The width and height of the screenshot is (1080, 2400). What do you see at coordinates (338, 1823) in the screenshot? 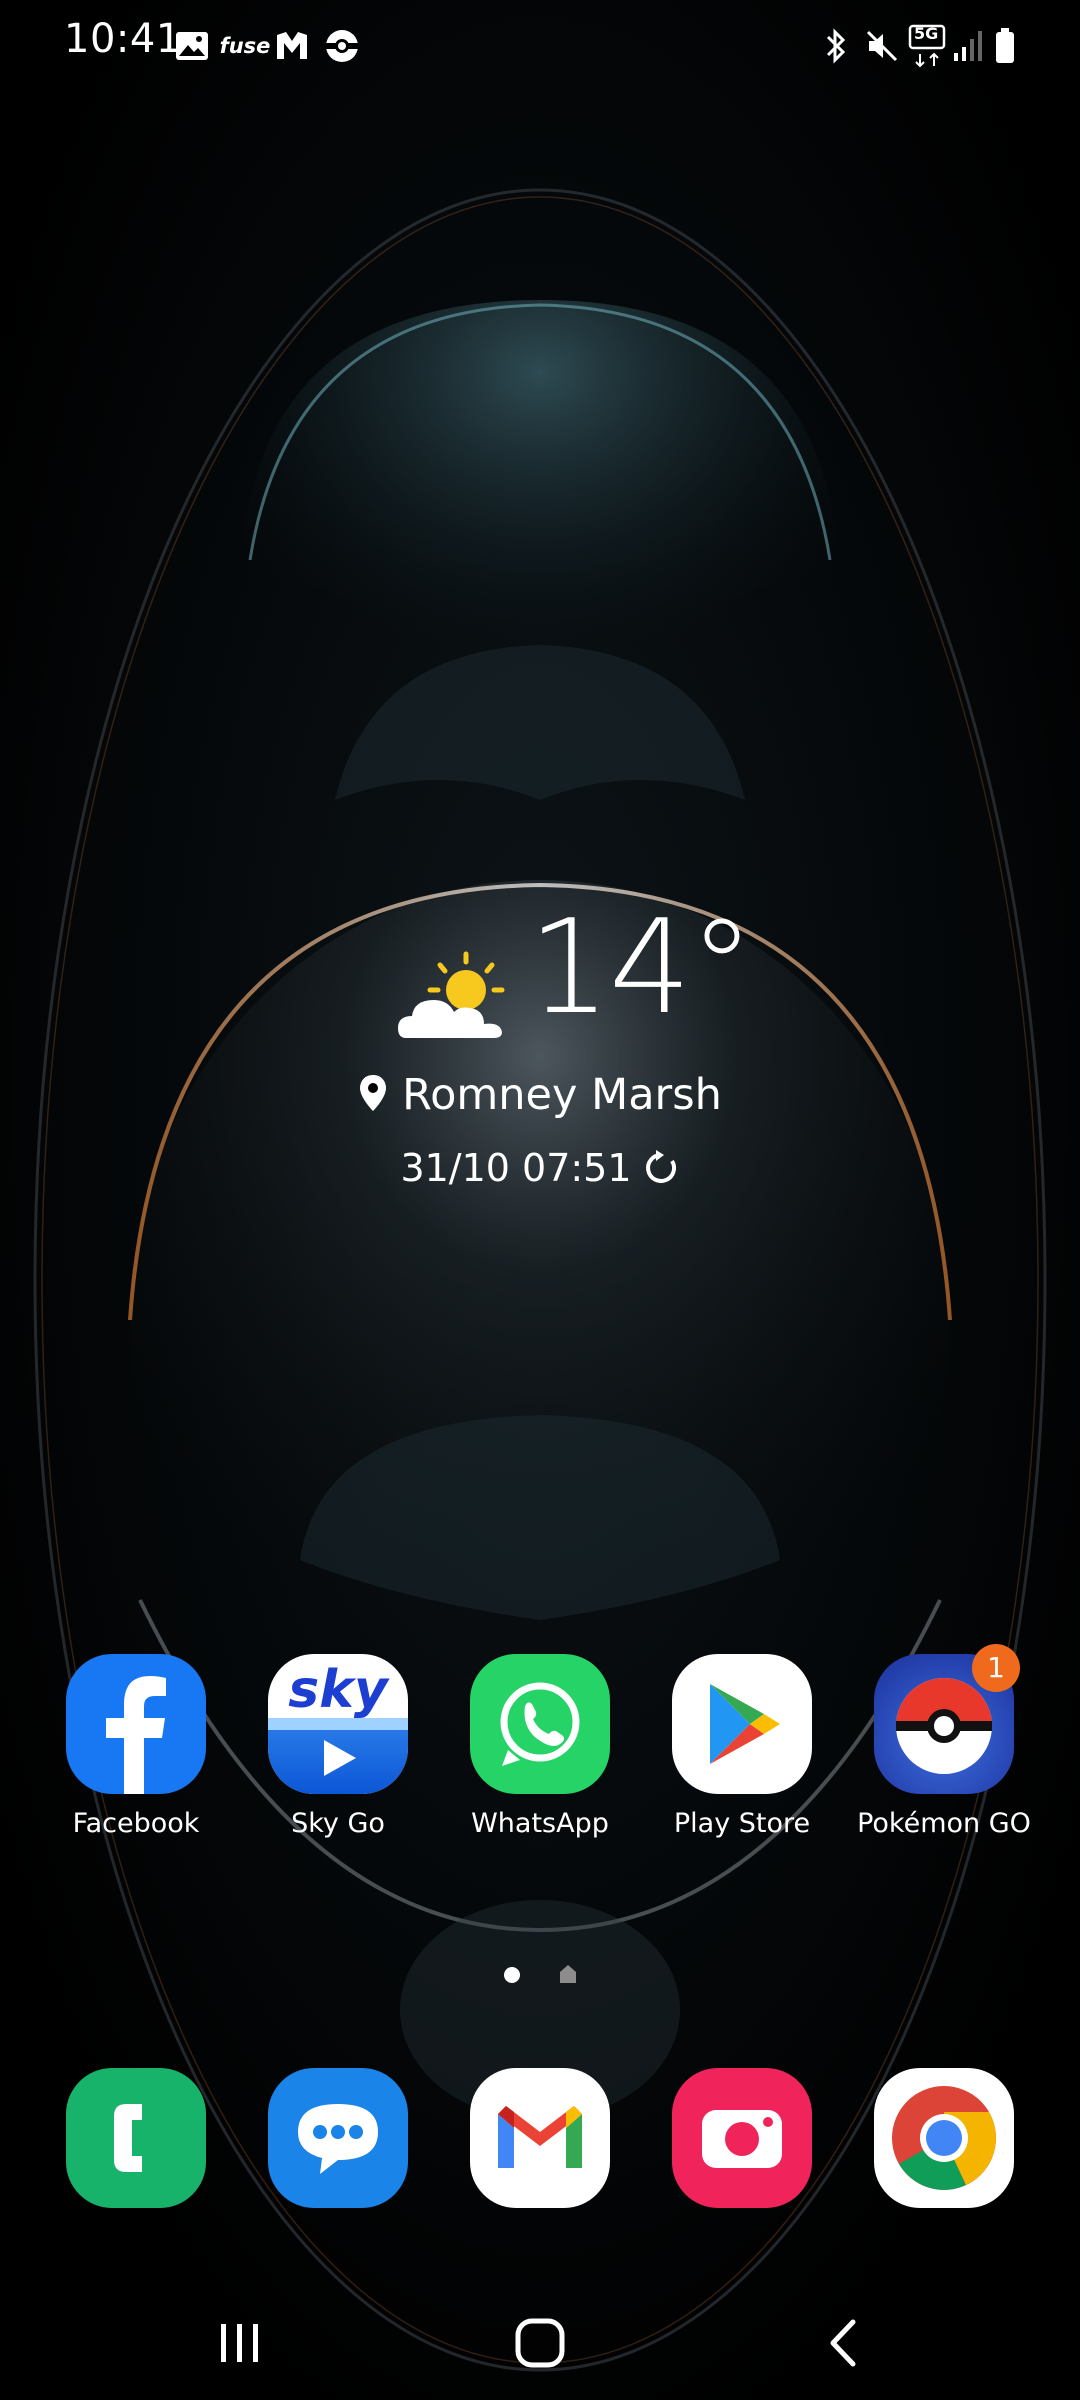
I see `app-label: Sky Go` at bounding box center [338, 1823].